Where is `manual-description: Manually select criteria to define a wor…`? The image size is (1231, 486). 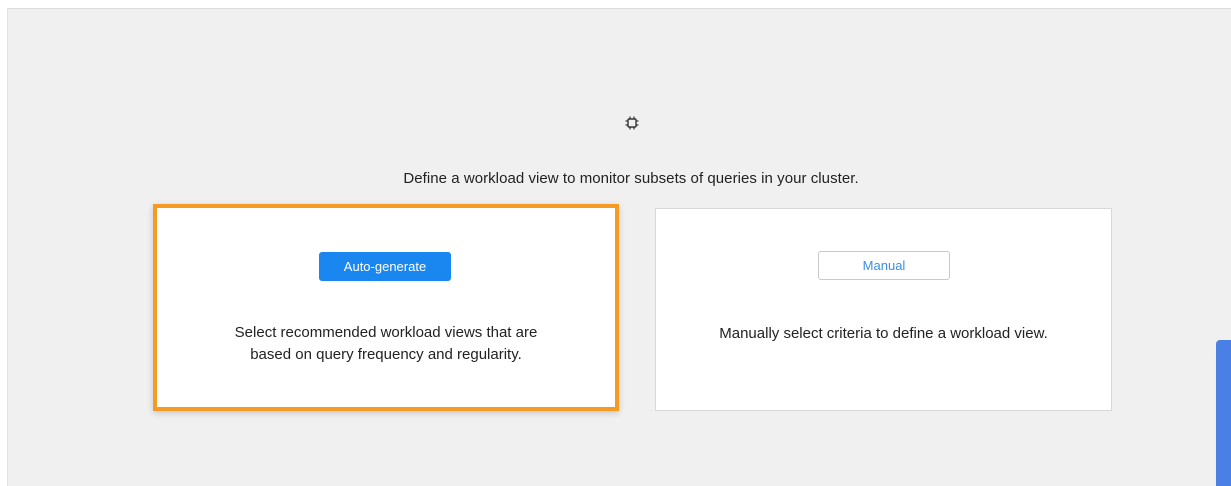
manual-description: Manually select criteria to define a wor… is located at coordinates (883, 333).